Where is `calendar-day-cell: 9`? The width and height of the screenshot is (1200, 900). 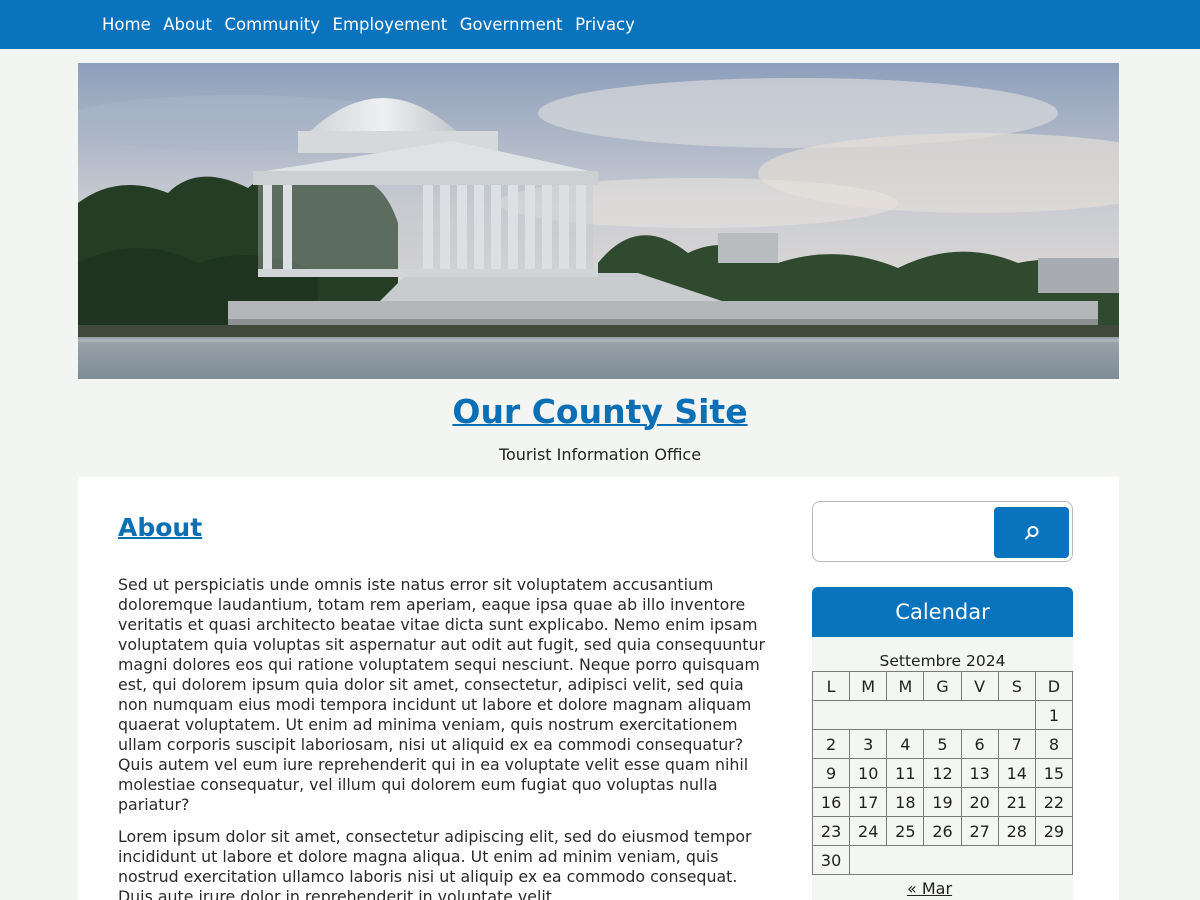 calendar-day-cell: 9 is located at coordinates (831, 773).